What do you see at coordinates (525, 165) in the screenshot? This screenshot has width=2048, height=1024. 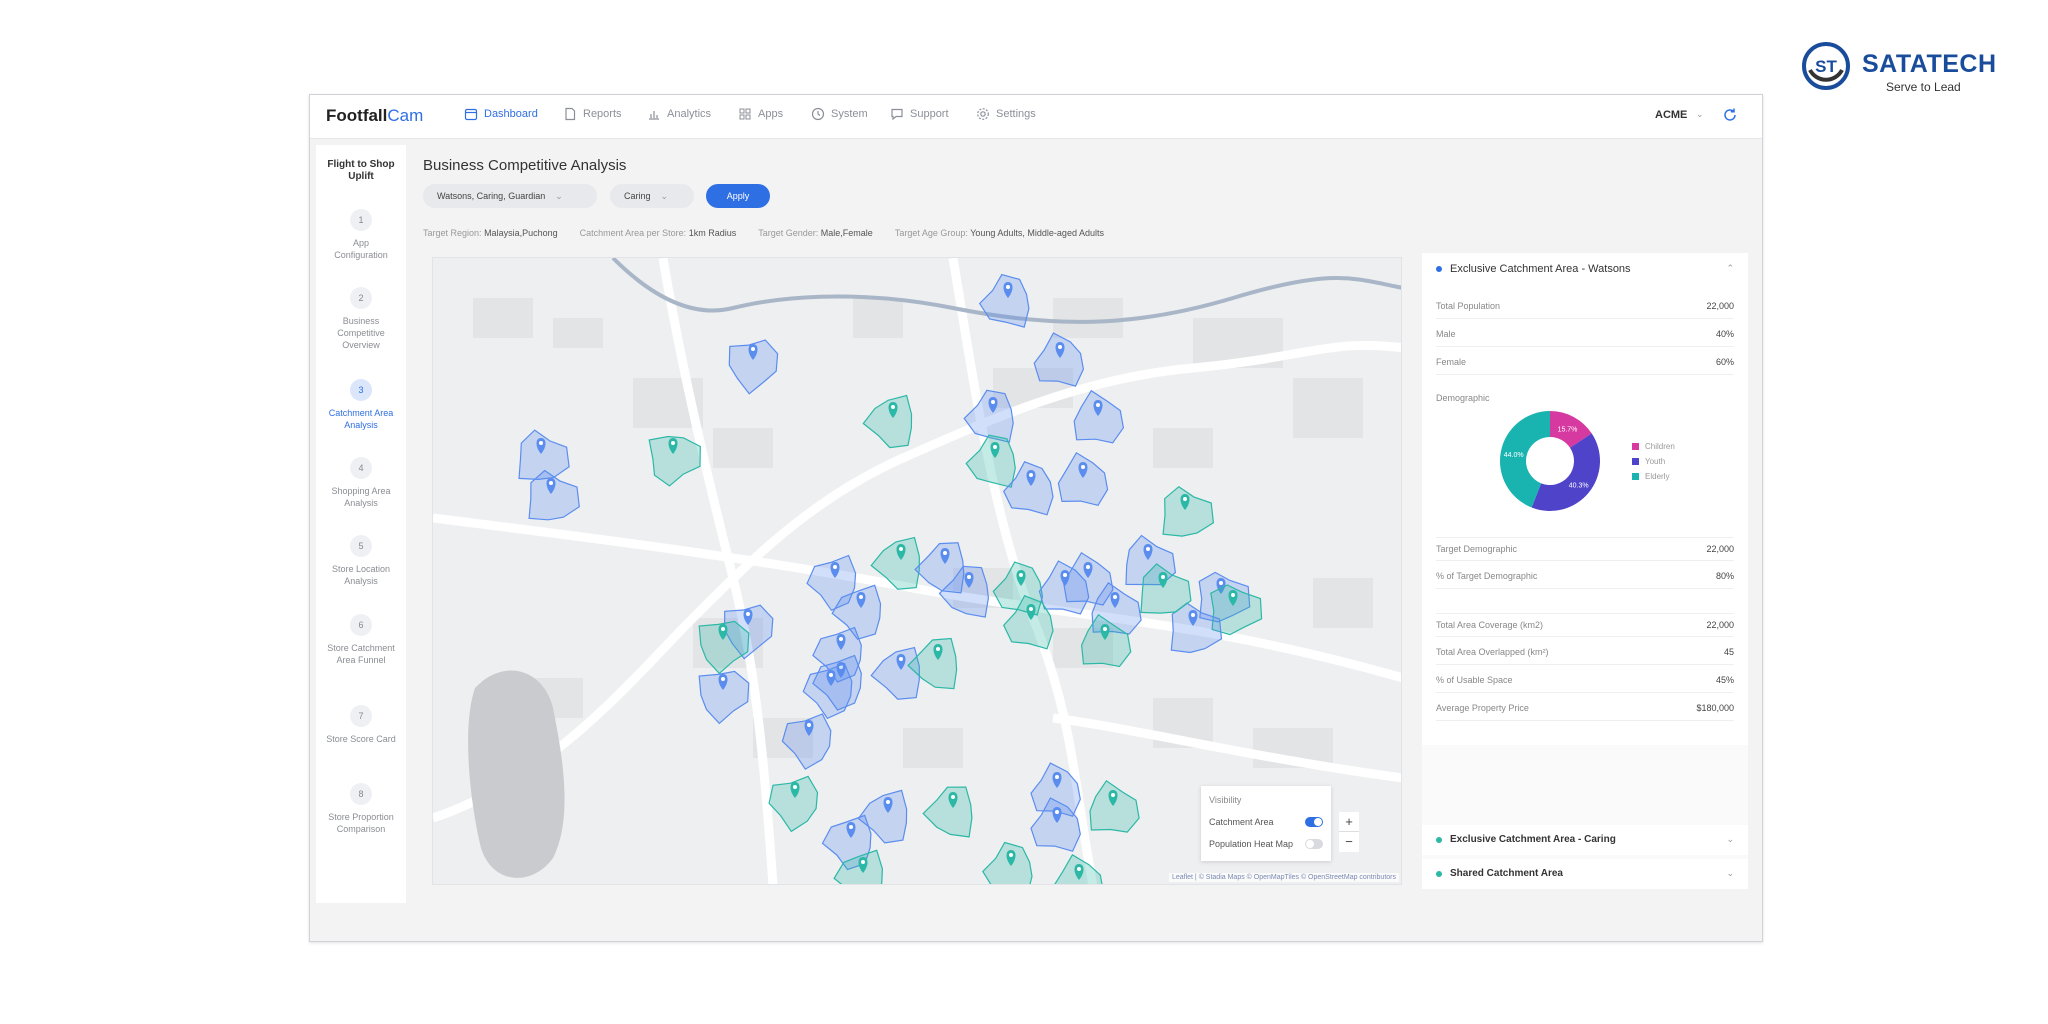 I see `page-title: Business Competitive Analysis` at bounding box center [525, 165].